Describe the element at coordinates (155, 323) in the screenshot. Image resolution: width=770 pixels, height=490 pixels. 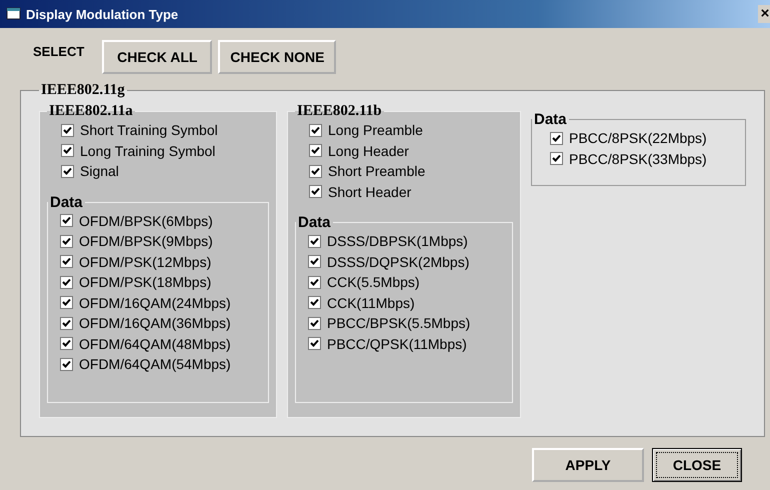
I see `option-label: OFDM/16QAM(36Mbps)` at that location.